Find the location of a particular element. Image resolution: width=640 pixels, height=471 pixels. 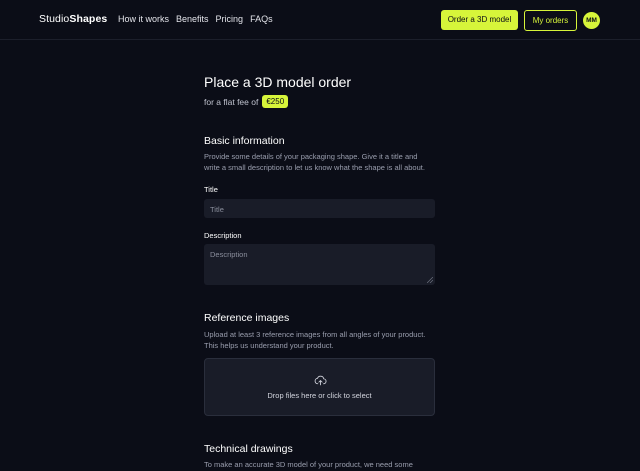

nav-link-how-it-works: How it works is located at coordinates (143, 19).